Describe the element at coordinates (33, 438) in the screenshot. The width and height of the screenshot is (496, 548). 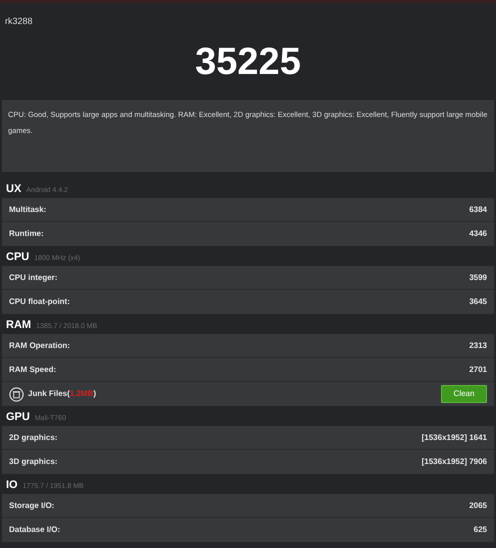
I see `stat-label: 2D graphics:` at that location.